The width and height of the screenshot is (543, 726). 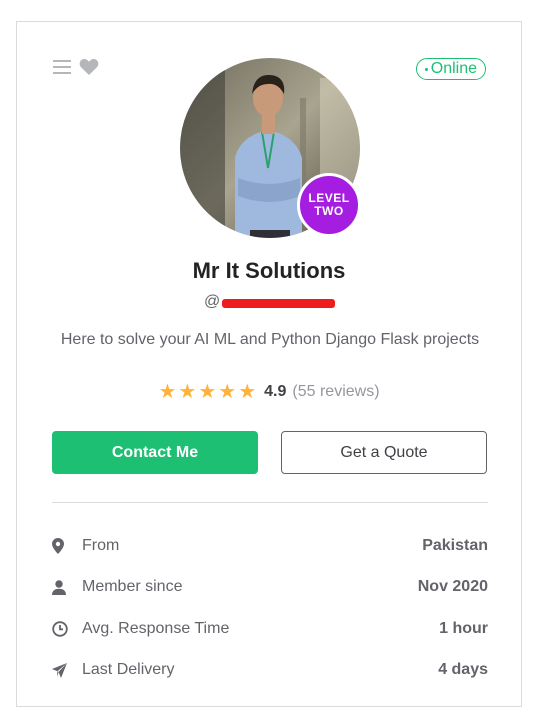 I want to click on rating: ★ ★ ★ ★ ★ 4.9 (55 reviews), so click(x=269, y=392).